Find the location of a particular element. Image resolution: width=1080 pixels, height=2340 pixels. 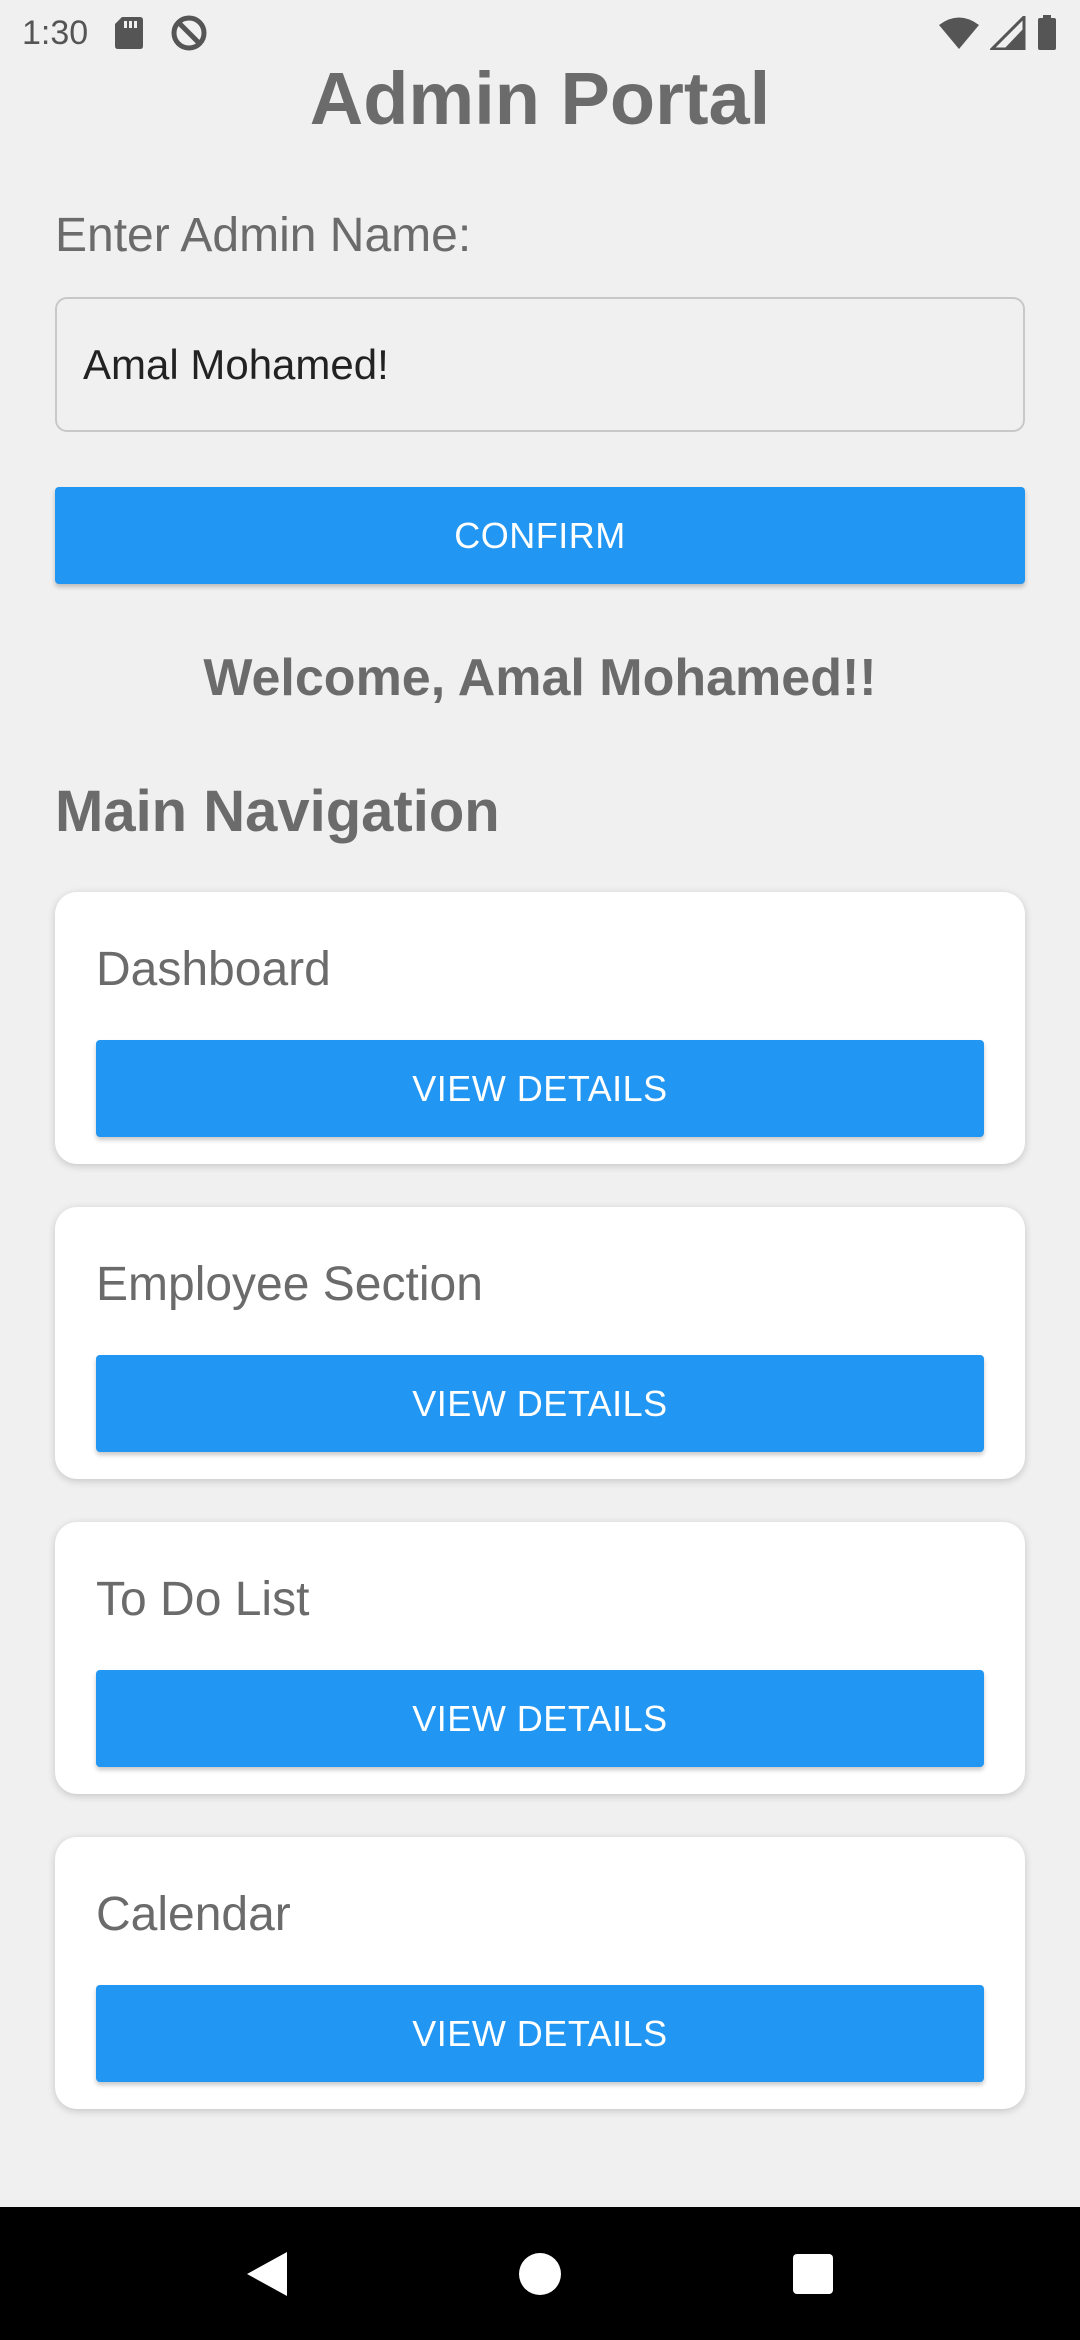

admin-name-label: Enter Admin Name: is located at coordinates (263, 235).